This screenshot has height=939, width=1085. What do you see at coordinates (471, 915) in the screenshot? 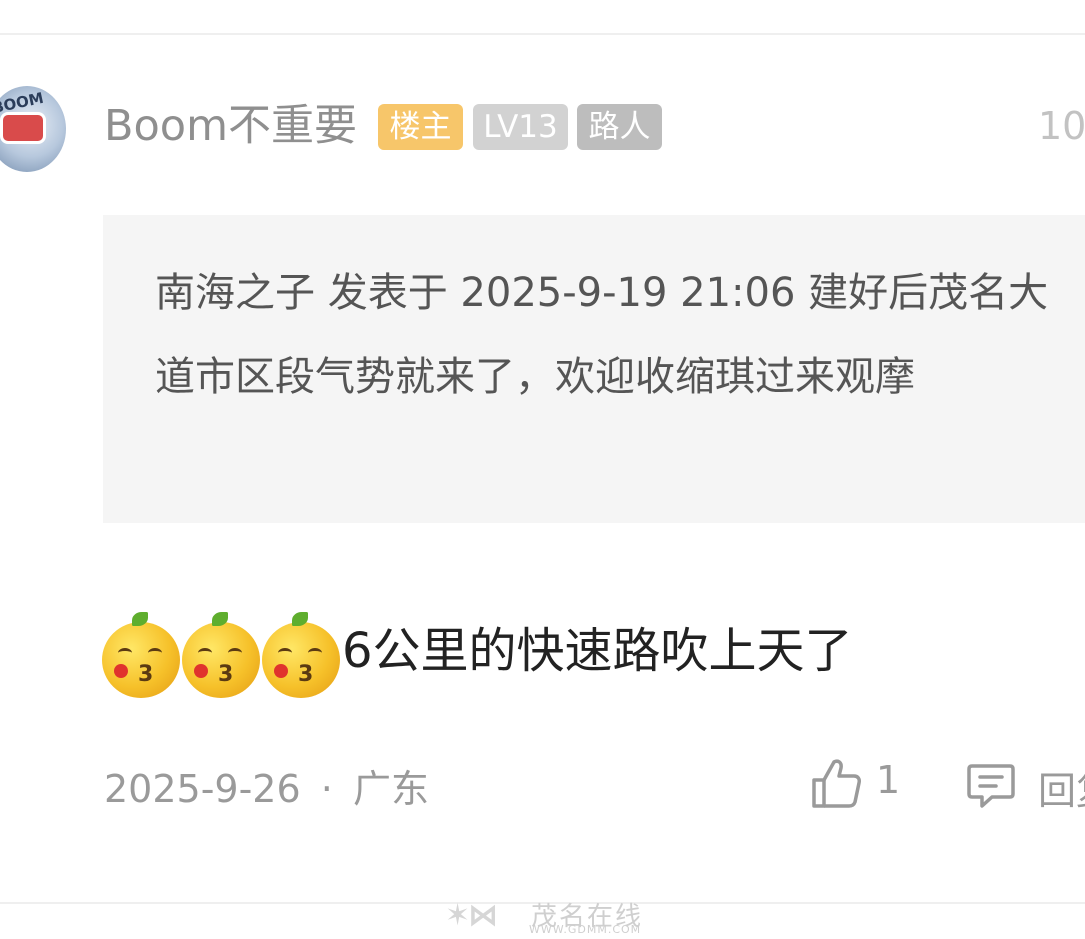
I see `watermark-logo-icon: ✶⋈` at bounding box center [471, 915].